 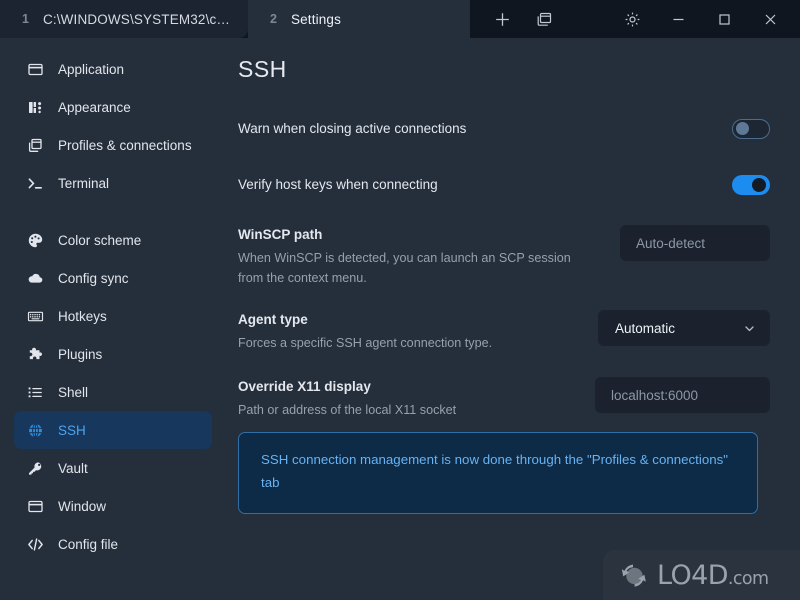 What do you see at coordinates (485, 129) in the screenshot?
I see `setting-labels: Warn when closing active connections` at bounding box center [485, 129].